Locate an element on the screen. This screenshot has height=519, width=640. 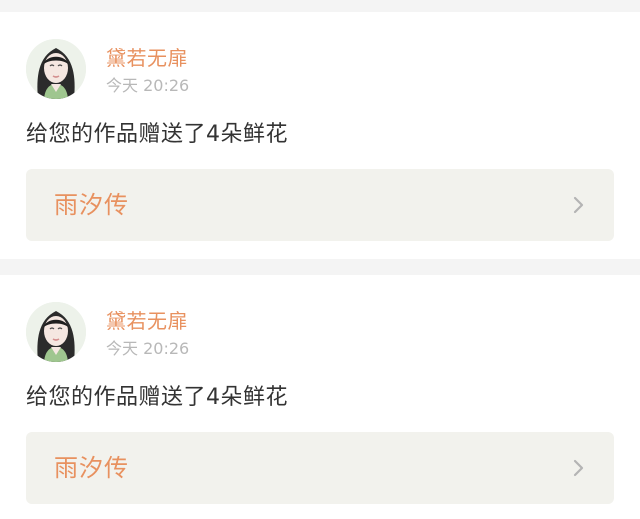
card-separator is located at coordinates (320, 267).